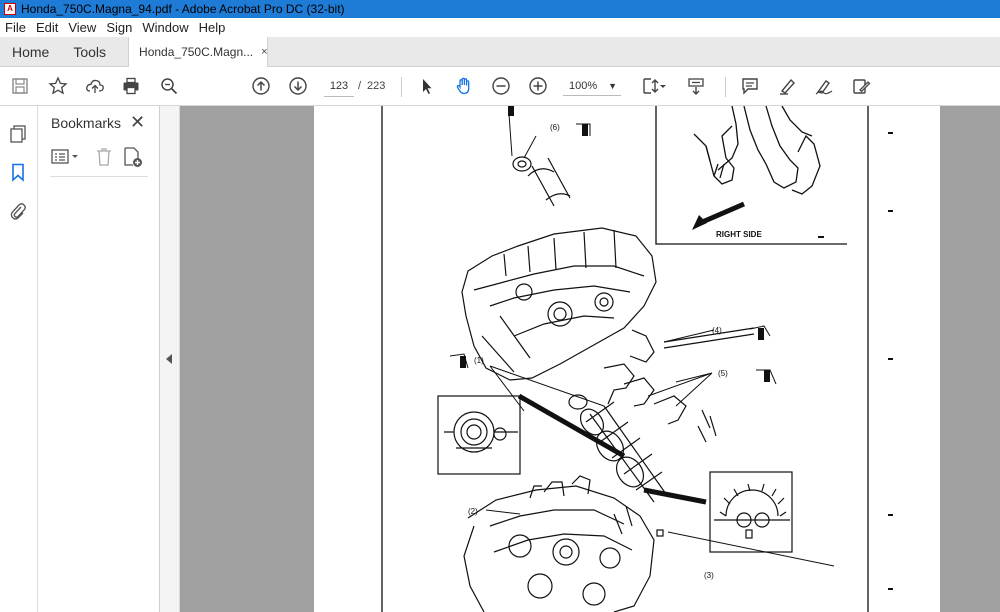 Image resolution: width=1000 pixels, height=612 pixels. I want to click on menu-help: Help, so click(212, 27).